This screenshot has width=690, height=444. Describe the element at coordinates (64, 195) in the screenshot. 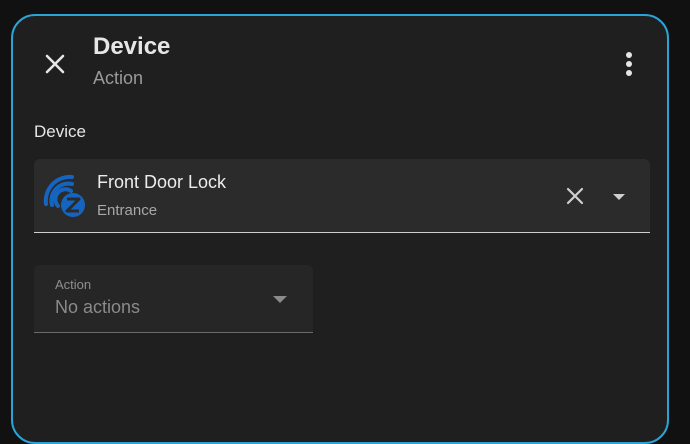

I see `zwave-icon` at that location.